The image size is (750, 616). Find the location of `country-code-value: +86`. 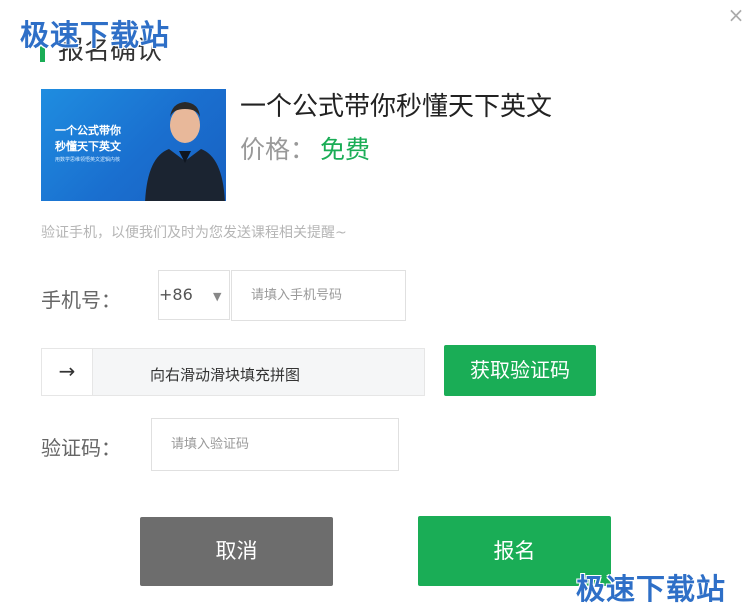

country-code-value: +86 is located at coordinates (176, 294).